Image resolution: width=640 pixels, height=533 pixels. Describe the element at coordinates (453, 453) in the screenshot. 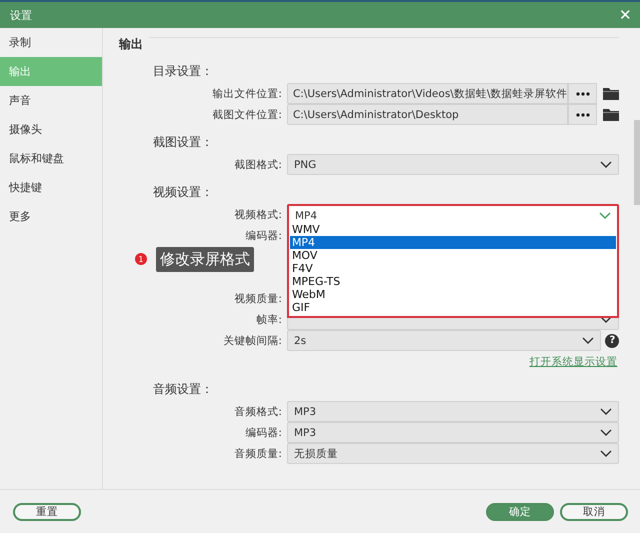

I see `select-field: 无损质量` at that location.